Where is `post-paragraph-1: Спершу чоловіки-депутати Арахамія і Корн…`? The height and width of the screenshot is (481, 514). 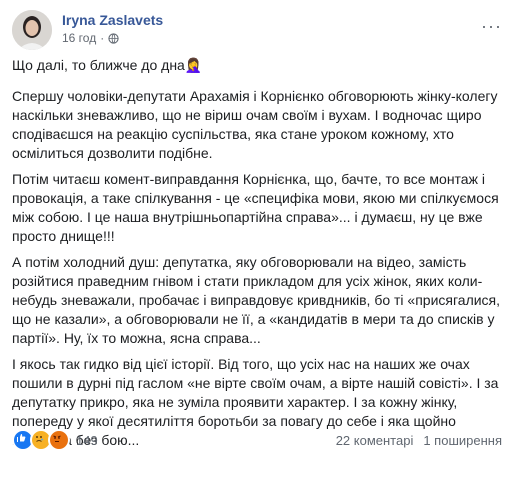 post-paragraph-1: Спершу чоловіки-депутати Арахамія і Корн… is located at coordinates (255, 124).